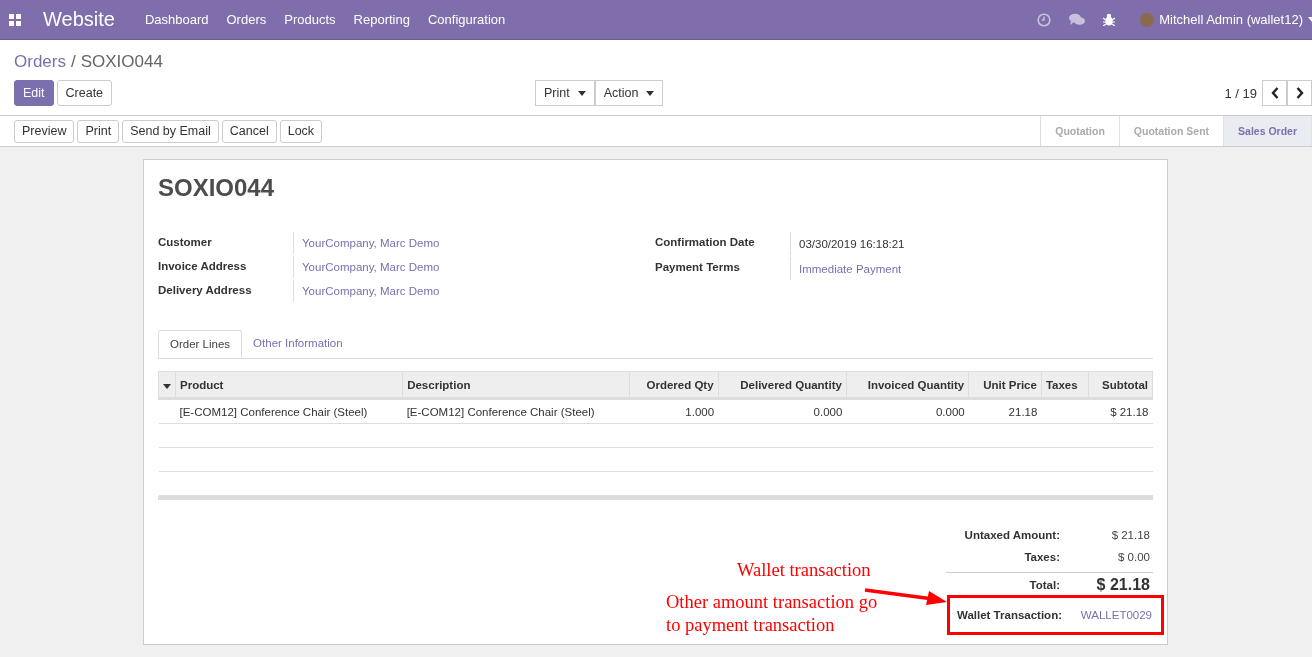  I want to click on form-button: Edit, so click(34, 93).